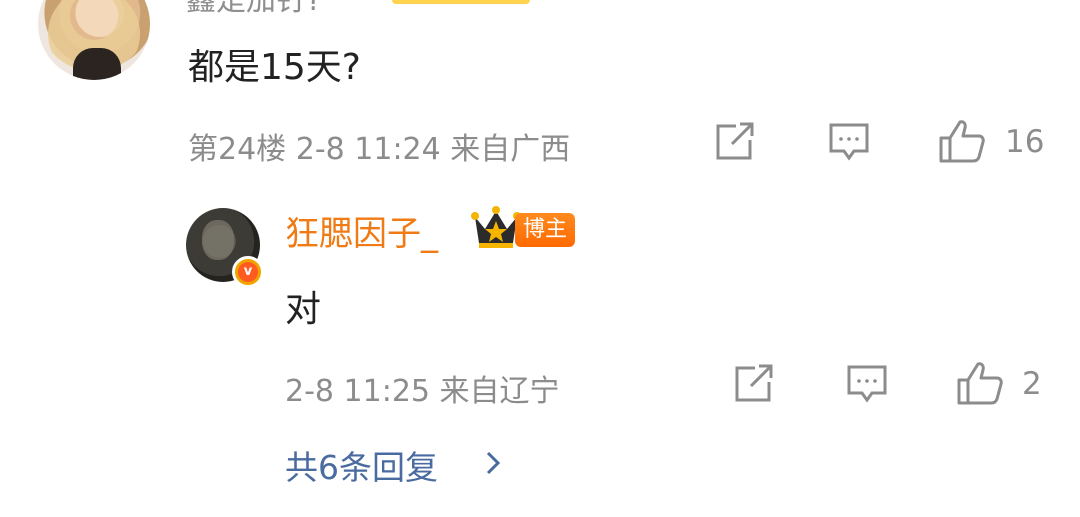  Describe the element at coordinates (461, 2) in the screenshot. I see `commenter-badge` at that location.